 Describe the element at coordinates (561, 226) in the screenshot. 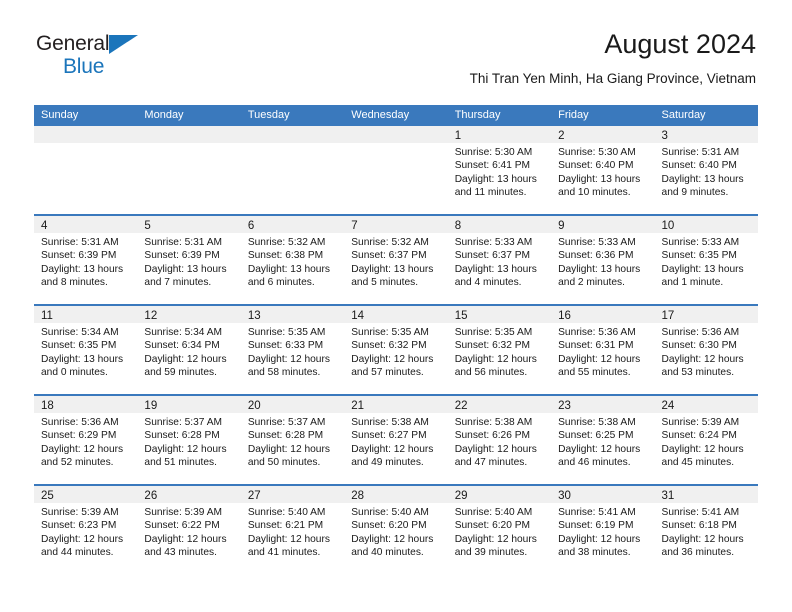

I see `day-number: 9` at that location.